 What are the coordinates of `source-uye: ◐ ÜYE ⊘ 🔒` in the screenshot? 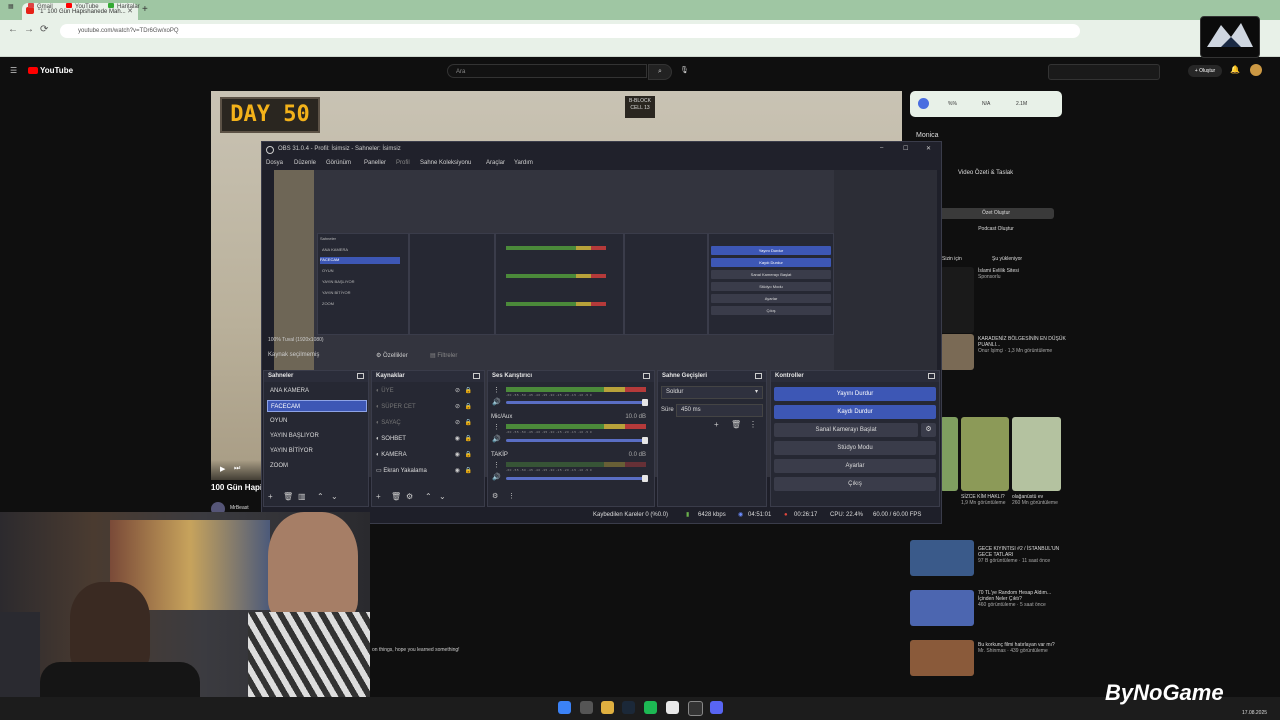 It's located at (425, 391).